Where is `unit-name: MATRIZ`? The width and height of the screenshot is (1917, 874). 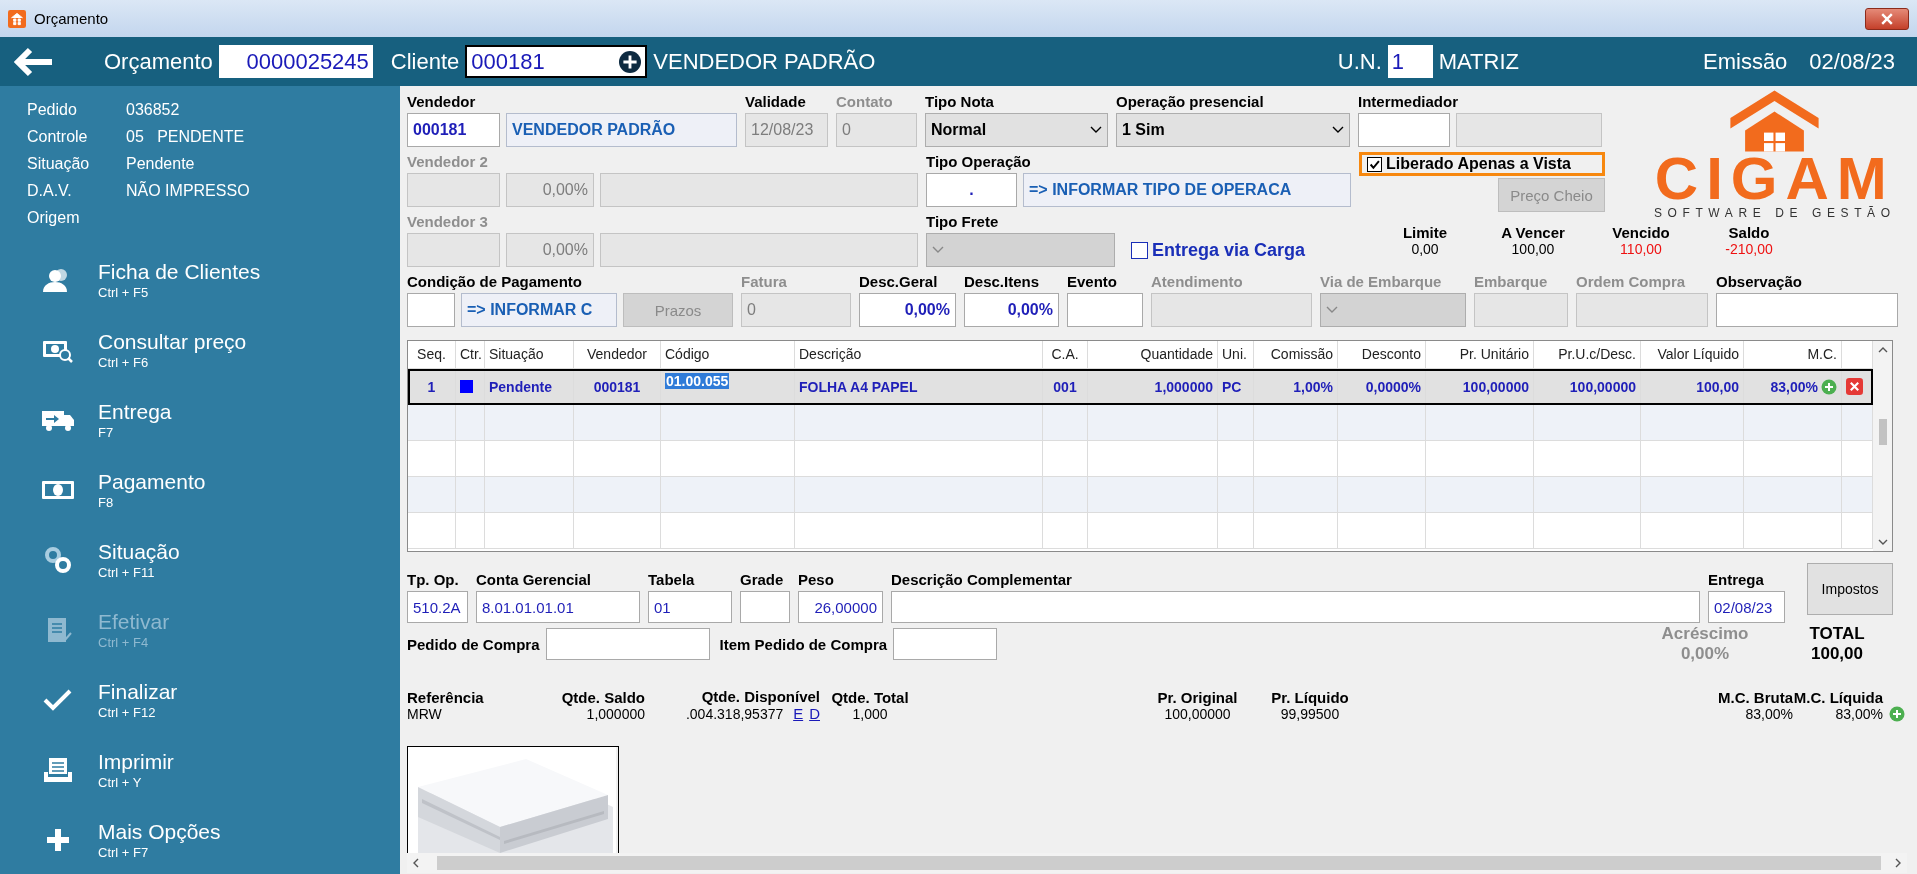 unit-name: MATRIZ is located at coordinates (1478, 61).